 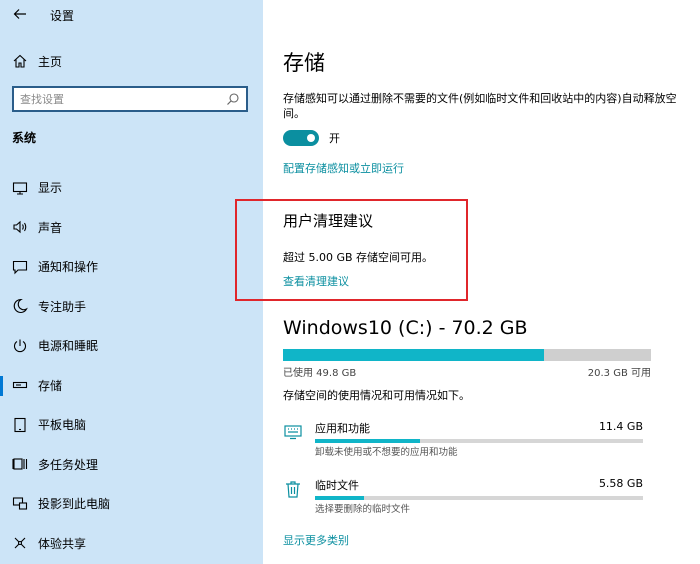 I want to click on category-temporary-files: 临时文件 5.58 GB 选择要删除的临时文件, so click(x=463, y=499).